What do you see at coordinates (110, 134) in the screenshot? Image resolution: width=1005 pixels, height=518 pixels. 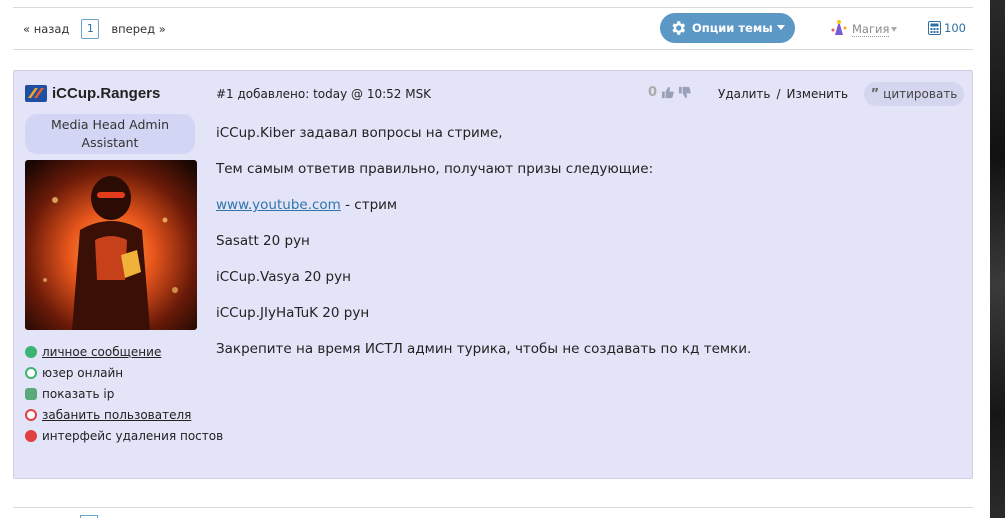 I see `user-rank-badge: Media Head Admin Assistant` at bounding box center [110, 134].